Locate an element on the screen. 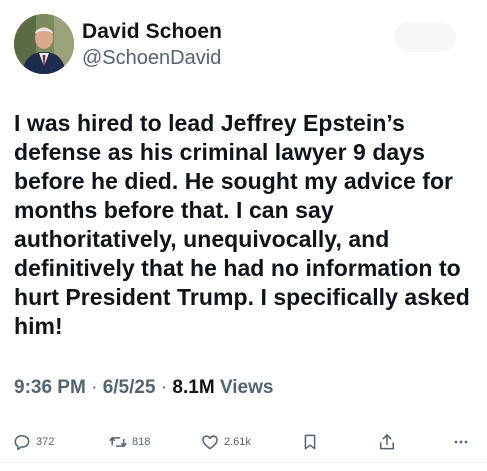  reply-count: 372 is located at coordinates (45, 442).